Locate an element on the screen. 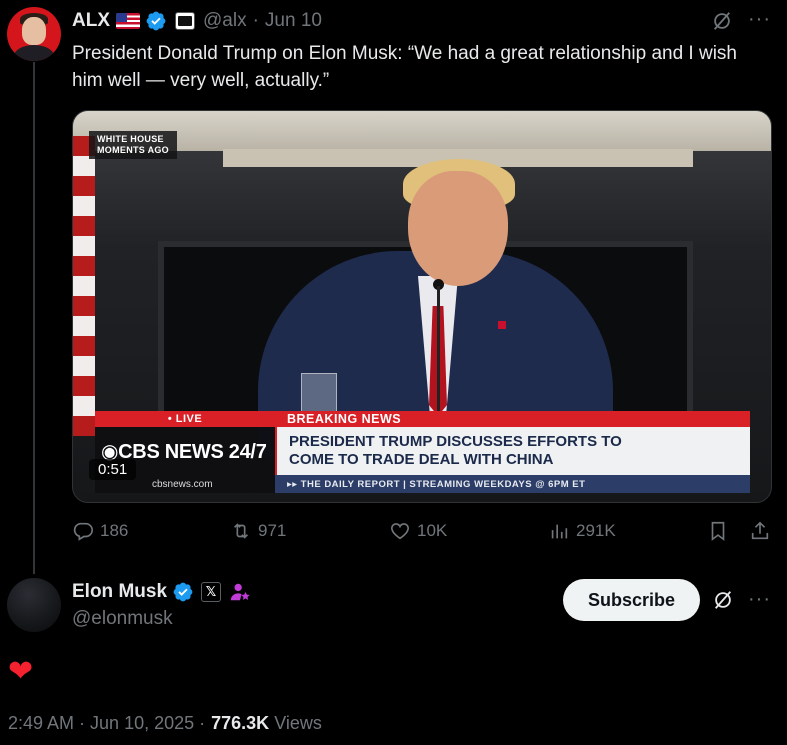  author-name: ALX is located at coordinates (91, 21).